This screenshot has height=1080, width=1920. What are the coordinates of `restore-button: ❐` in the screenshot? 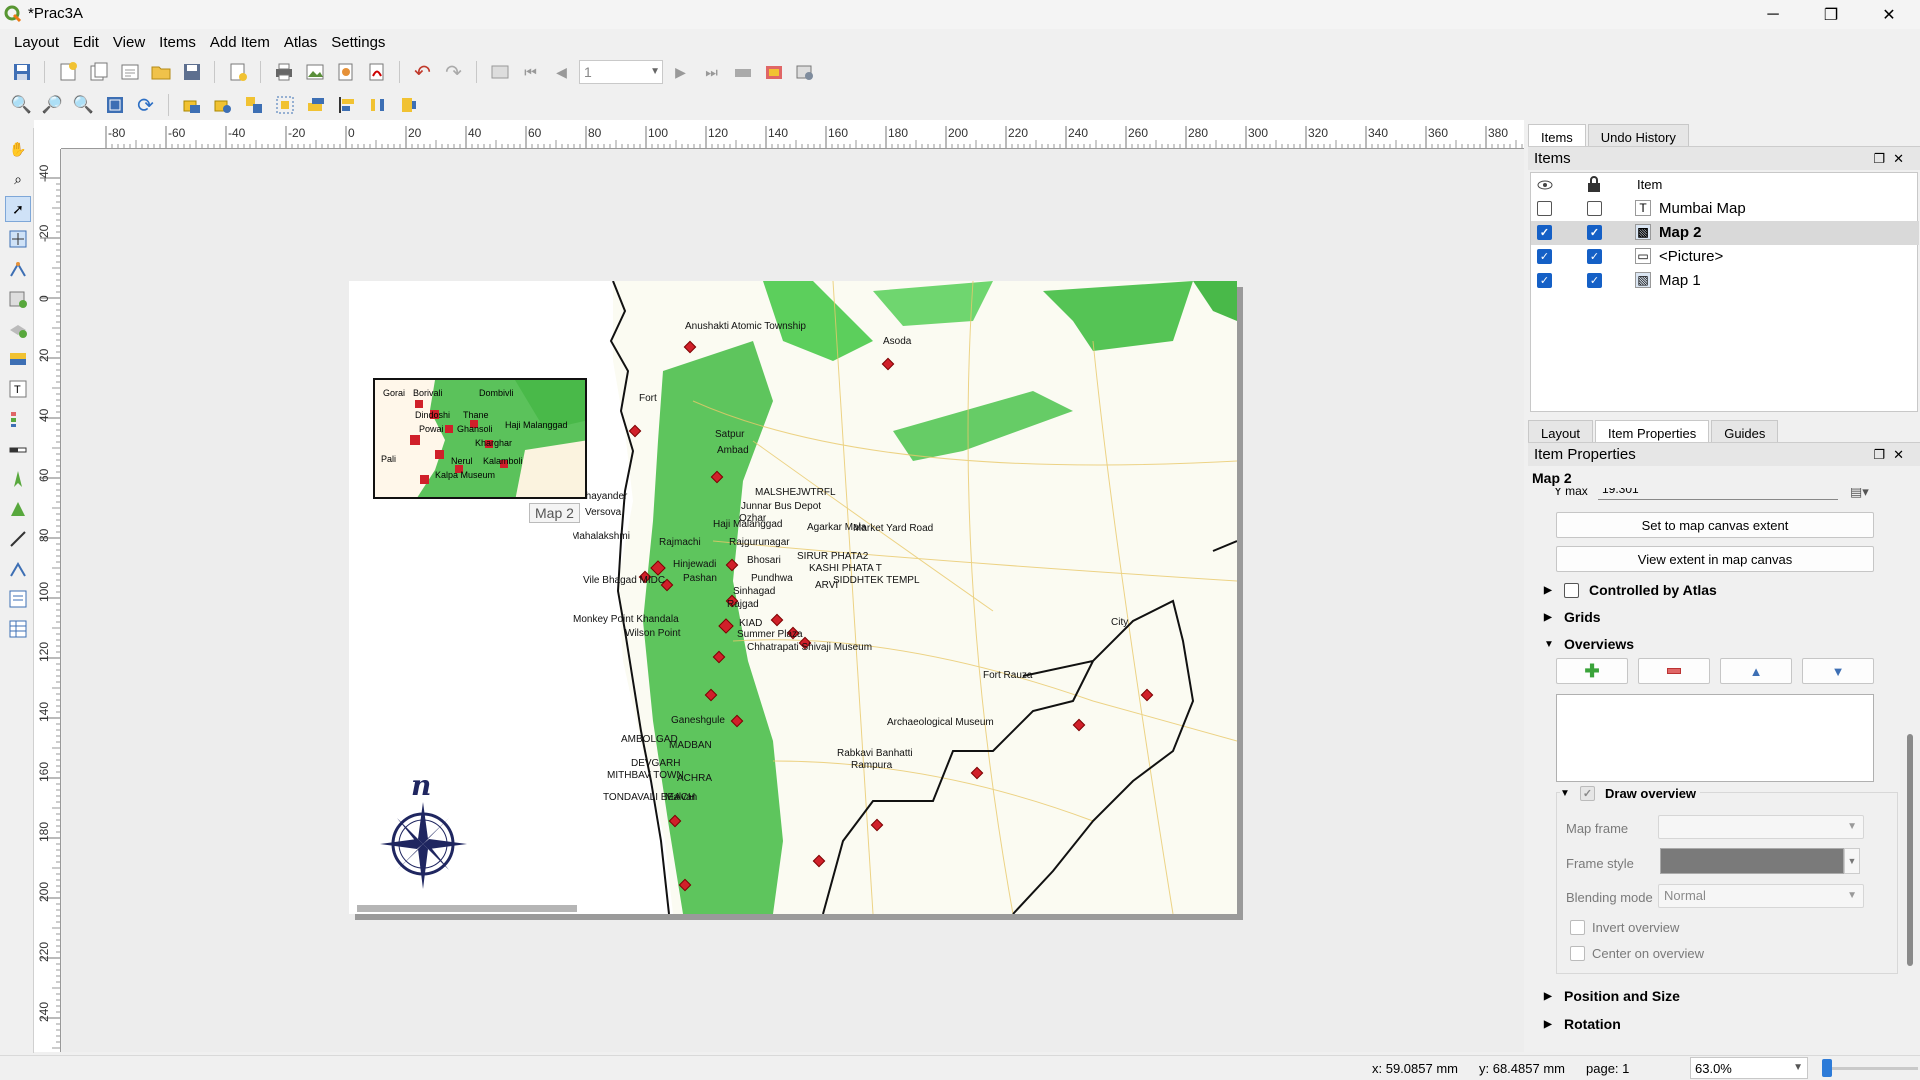 It's located at (1831, 14).